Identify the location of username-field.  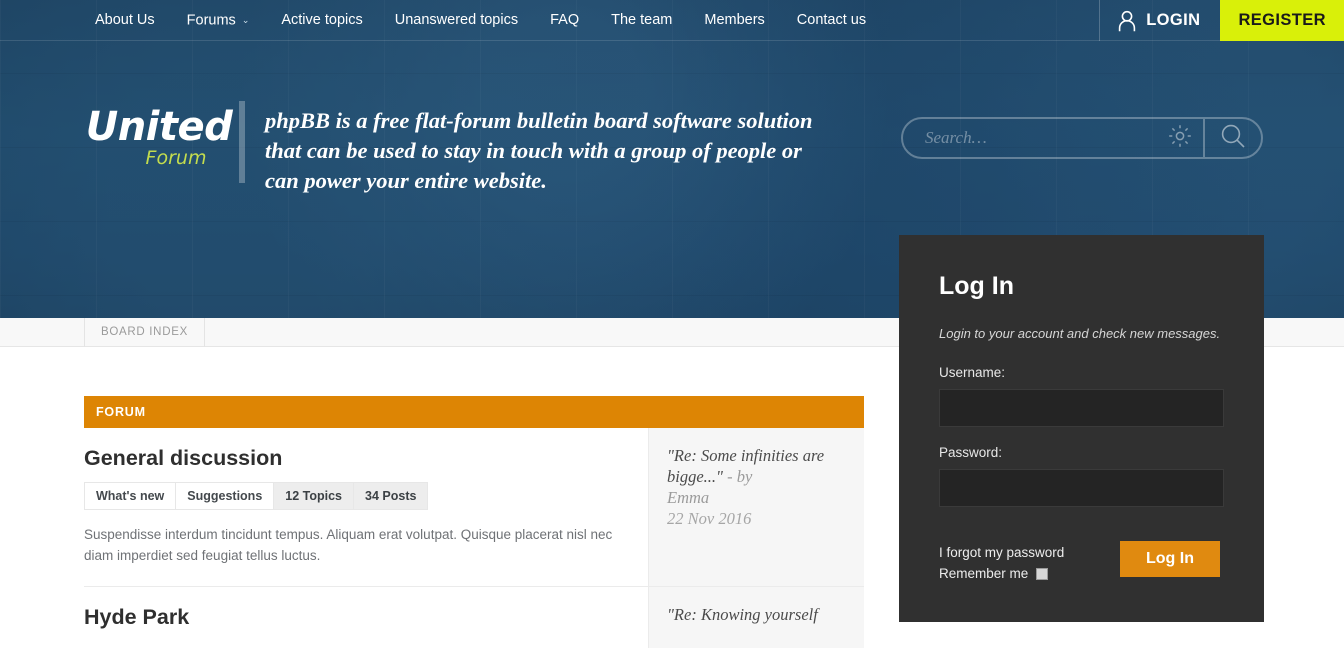
(1081, 408).